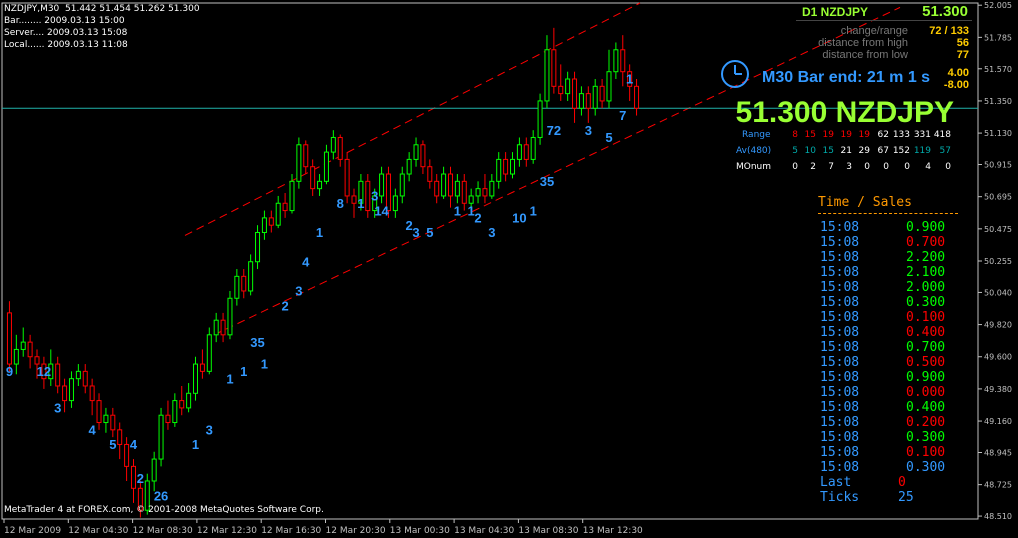  I want to click on time-sales-row: 15:08 0.500, so click(882, 362).